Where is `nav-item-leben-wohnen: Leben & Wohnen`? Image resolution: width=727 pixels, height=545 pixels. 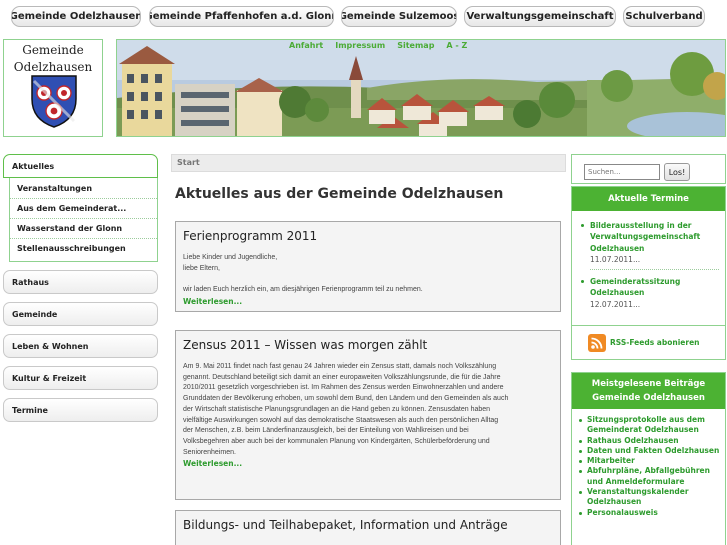 nav-item-leben-wohnen: Leben & Wohnen is located at coordinates (80, 346).